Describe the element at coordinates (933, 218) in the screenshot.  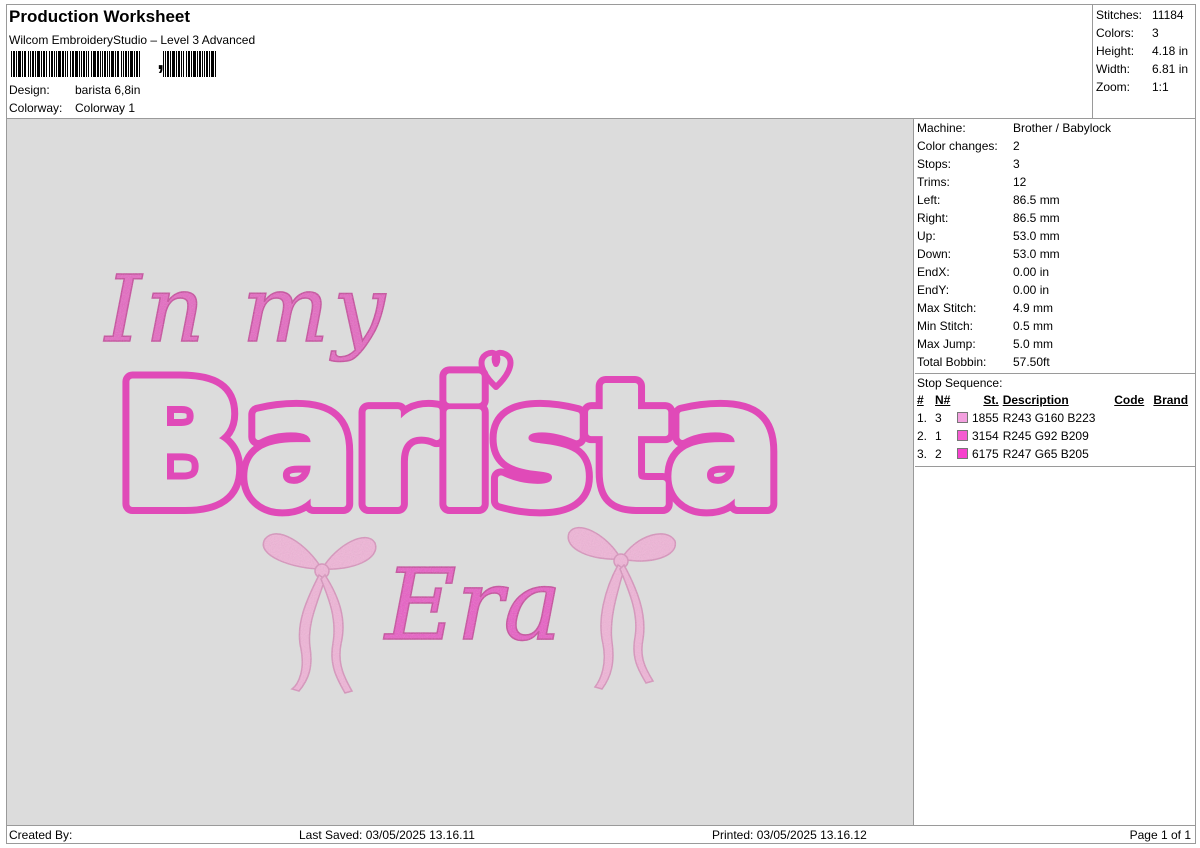
I see `detail-label: Right:` at that location.